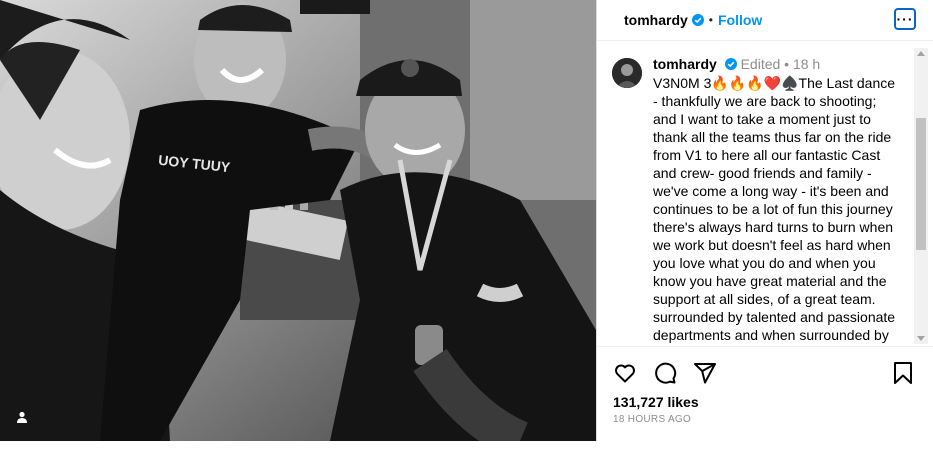  What do you see at coordinates (760, 64) in the screenshot?
I see `edited-label: Edited` at bounding box center [760, 64].